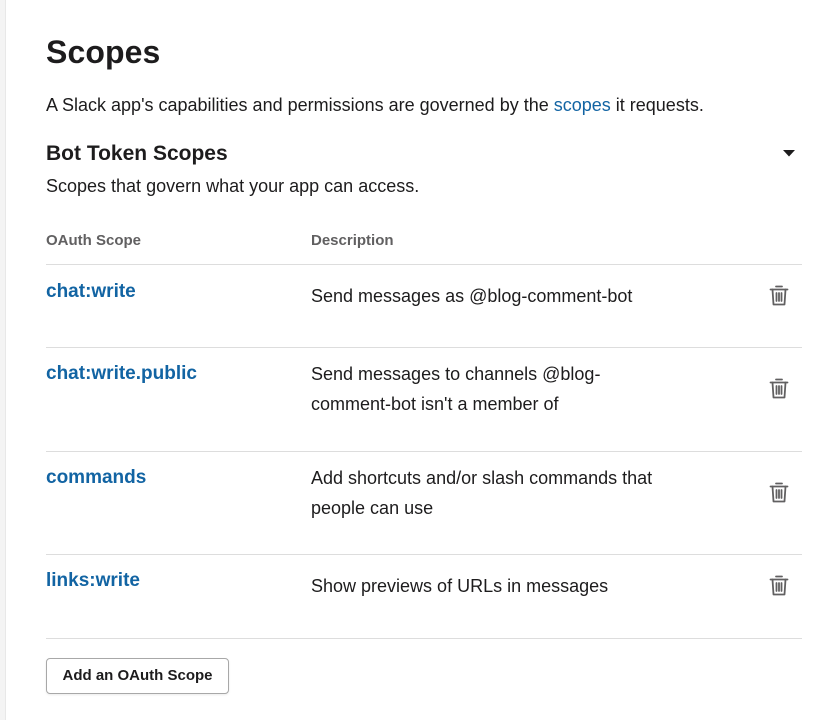 The width and height of the screenshot is (823, 720). I want to click on table-divider, so click(424, 638).